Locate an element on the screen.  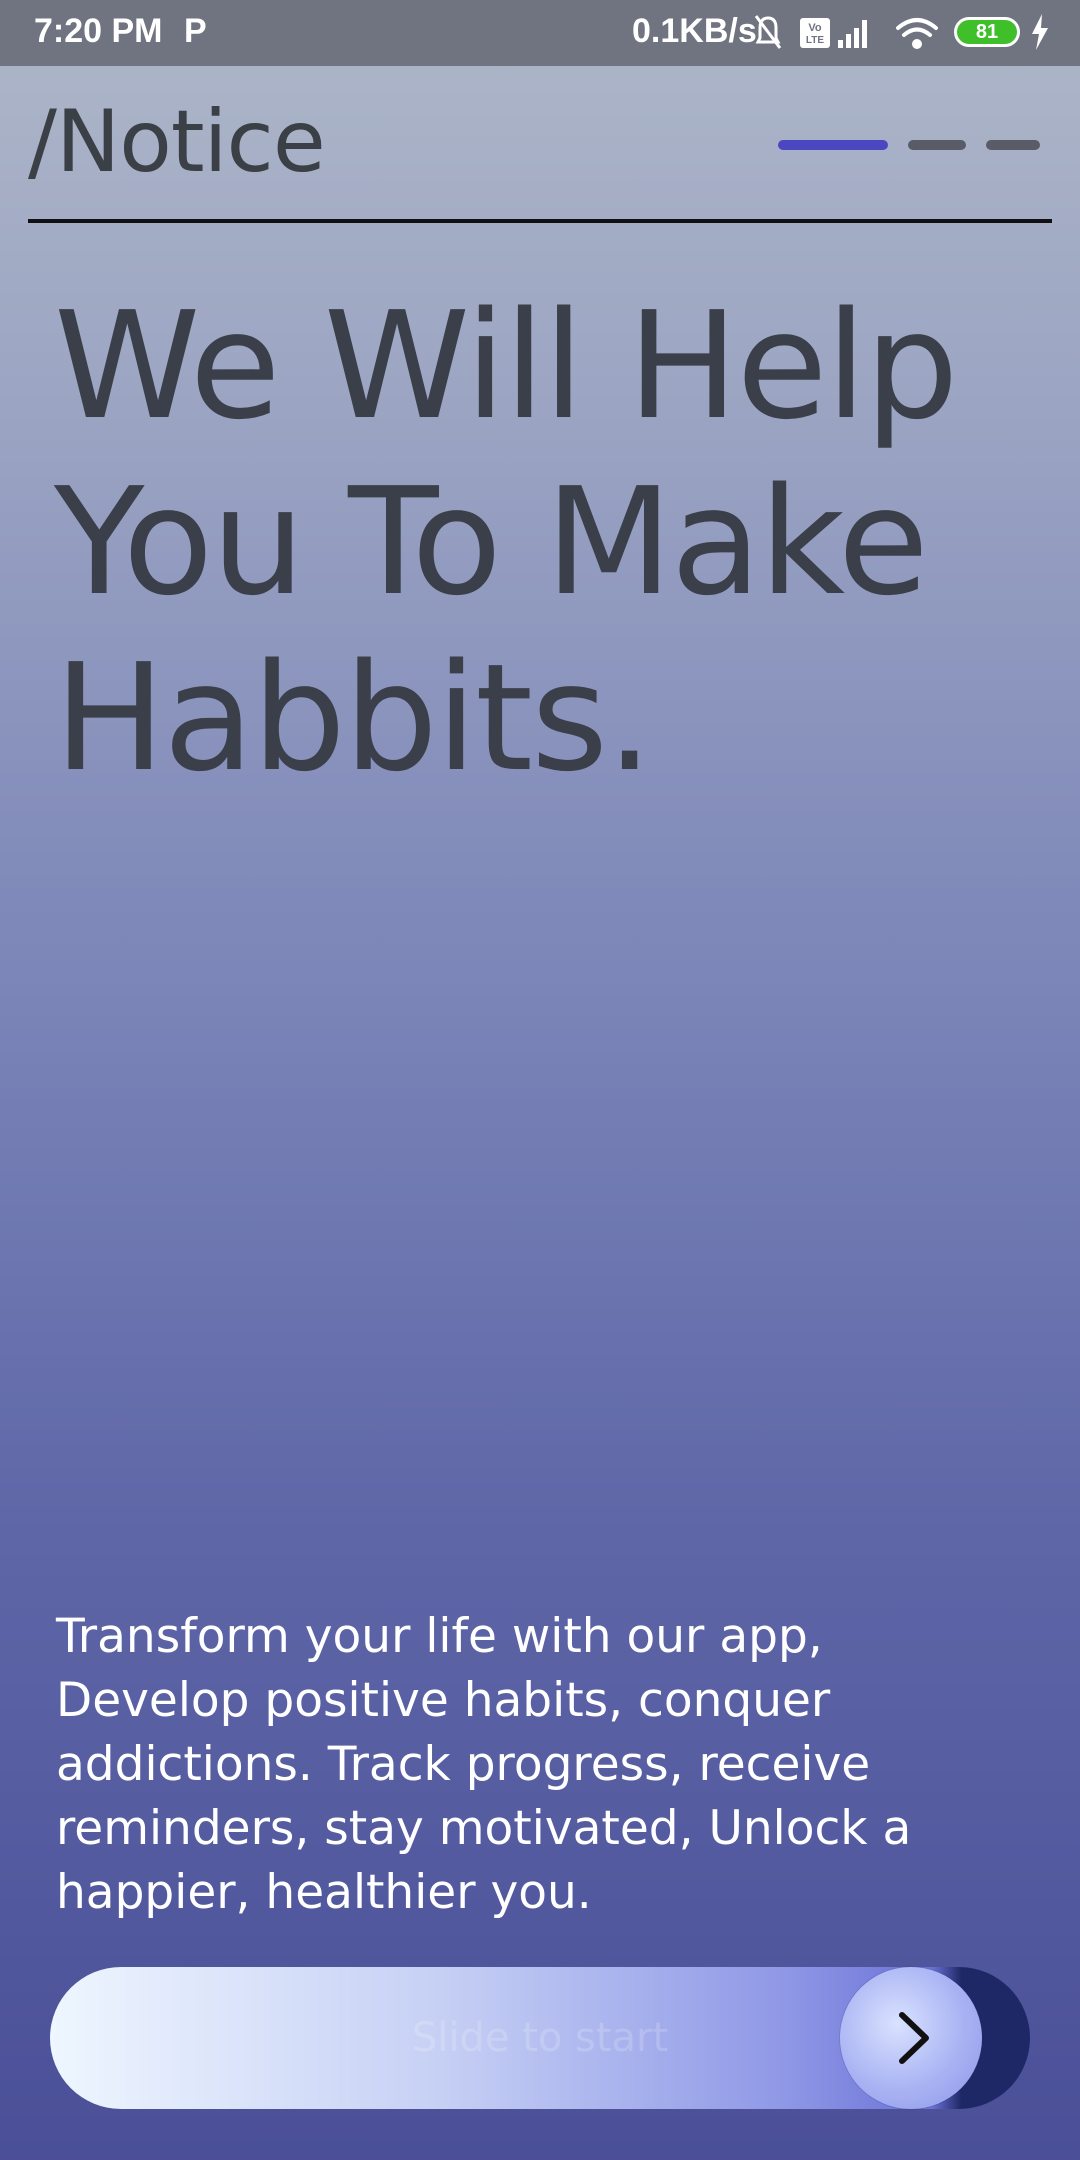
description-line: addictions. Track progress, receive is located at coordinates (463, 1764).